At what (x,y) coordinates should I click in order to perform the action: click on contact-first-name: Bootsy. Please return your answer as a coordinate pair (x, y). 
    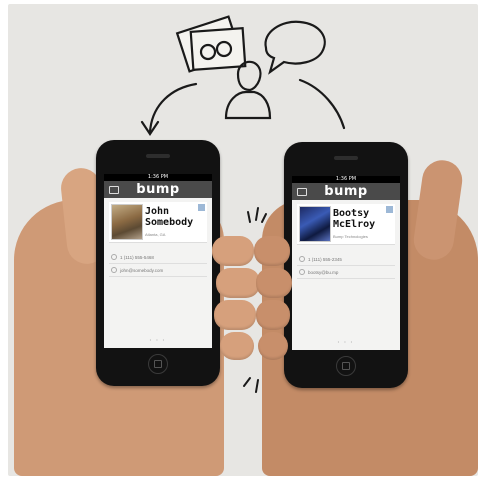
    Looking at the image, I should click on (351, 213).